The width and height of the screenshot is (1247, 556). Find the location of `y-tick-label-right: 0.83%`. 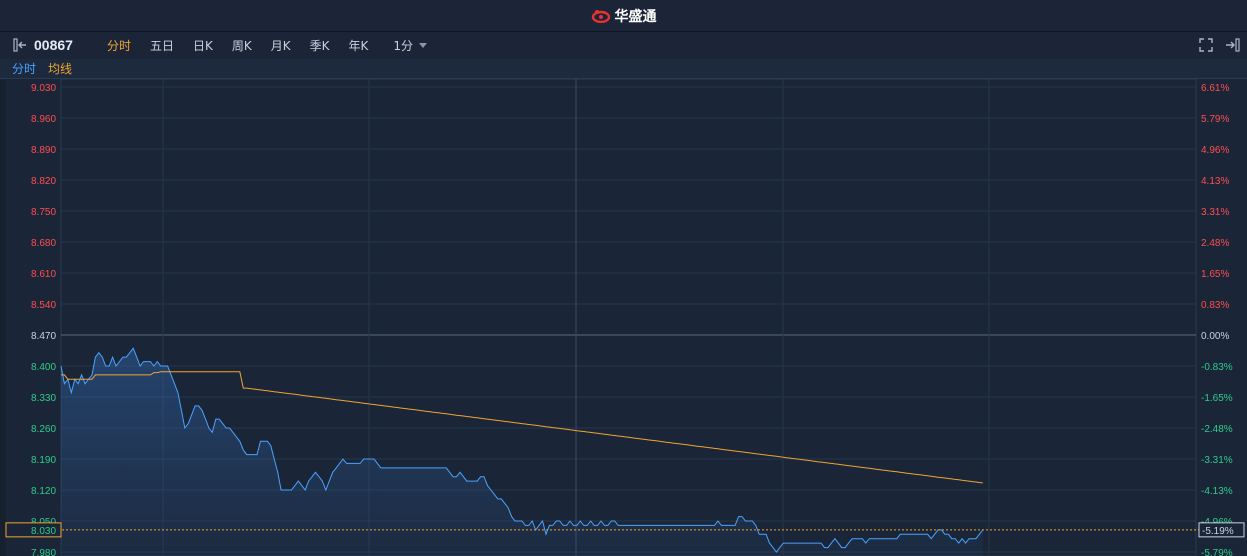

y-tick-label-right: 0.83% is located at coordinates (1215, 305).